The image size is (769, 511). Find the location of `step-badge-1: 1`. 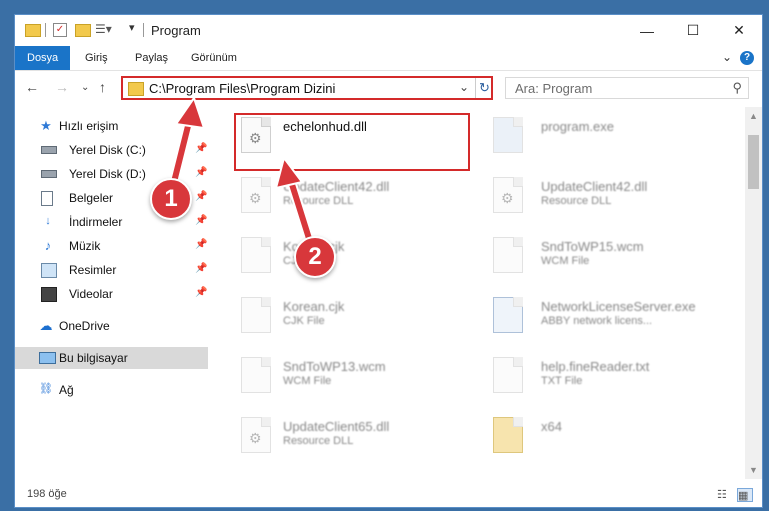

step-badge-1: 1 is located at coordinates (171, 199).